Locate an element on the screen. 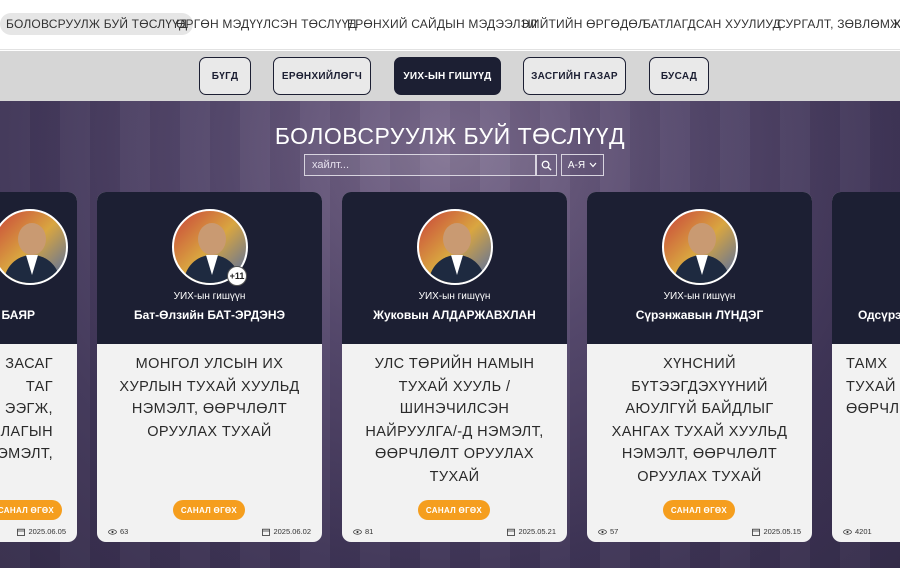  card-date-text: 2025.06.05 is located at coordinates (47, 531).